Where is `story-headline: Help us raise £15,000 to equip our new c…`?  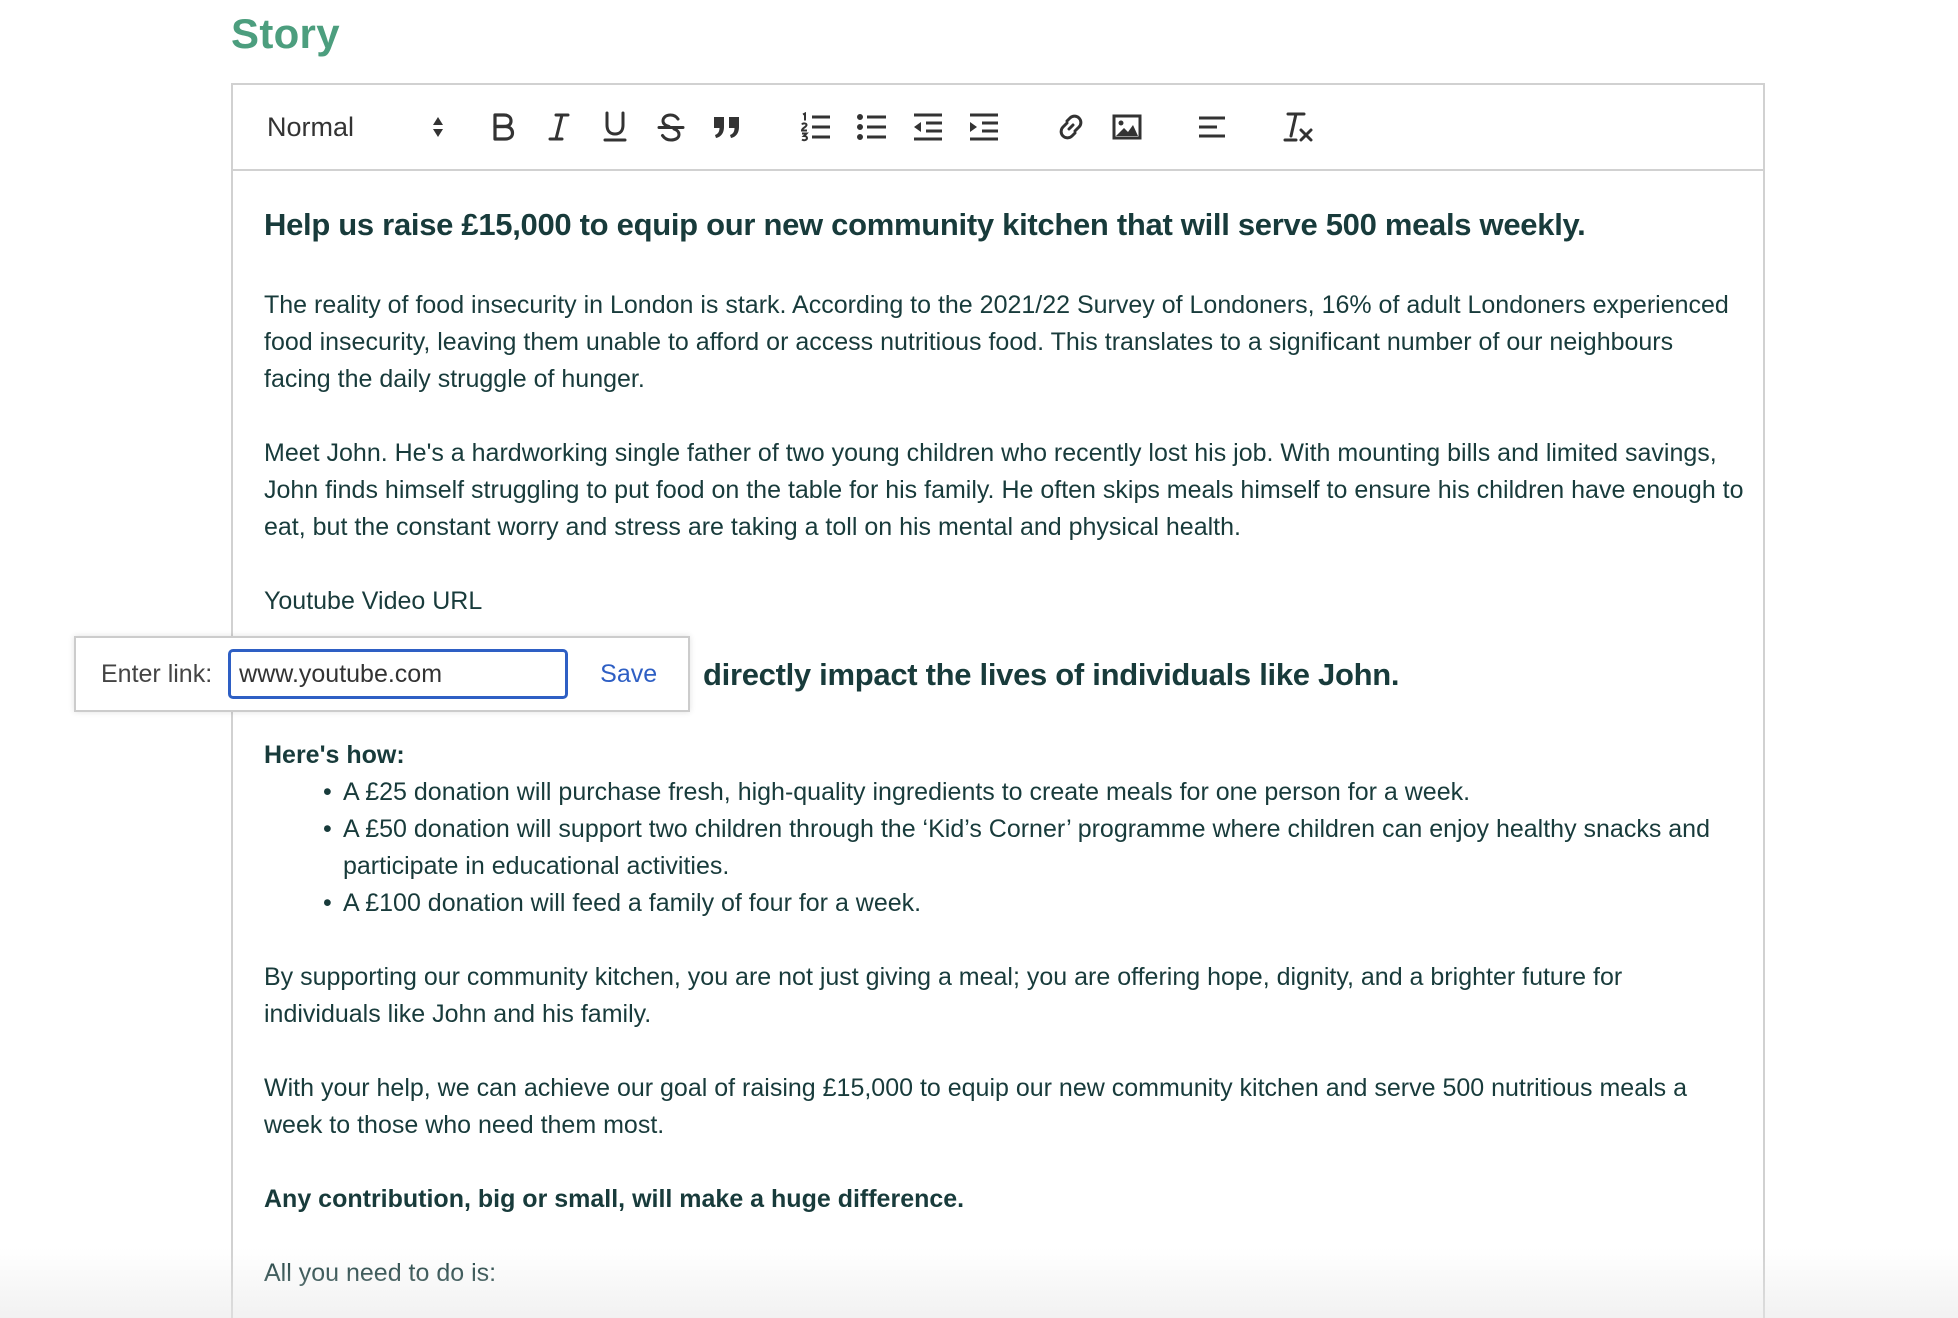
story-headline: Help us raise £15,000 to equip our new c… is located at coordinates (925, 224).